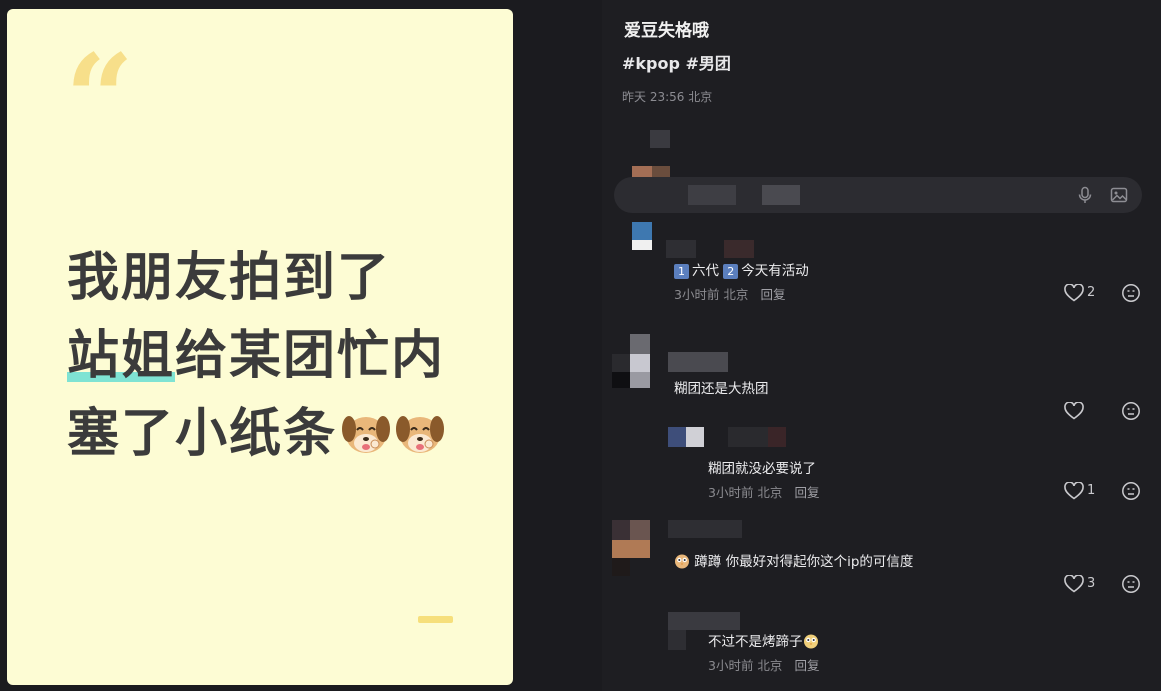 The width and height of the screenshot is (1161, 691). I want to click on post-title: 爱豆失格哦, so click(666, 31).